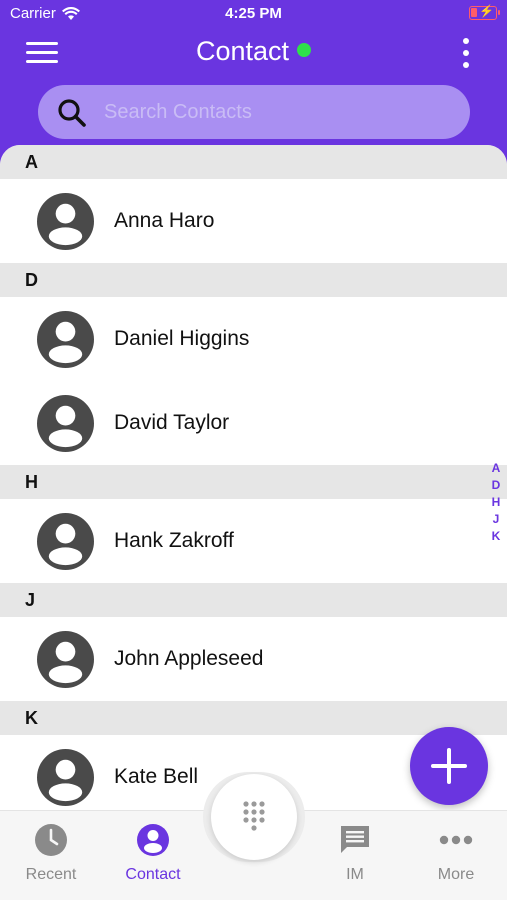  I want to click on tab-label: IM, so click(355, 874).